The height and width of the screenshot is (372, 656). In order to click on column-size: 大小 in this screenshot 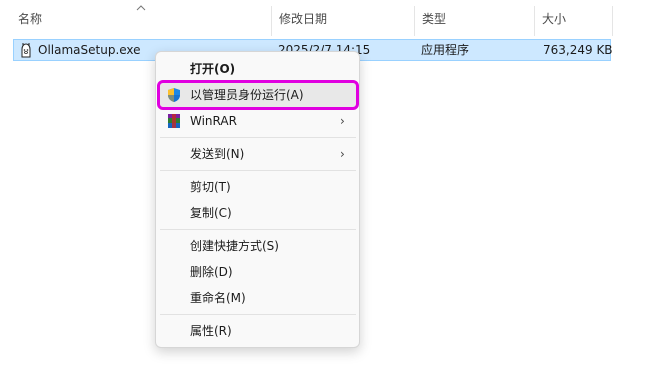, I will do `click(554, 19)`.